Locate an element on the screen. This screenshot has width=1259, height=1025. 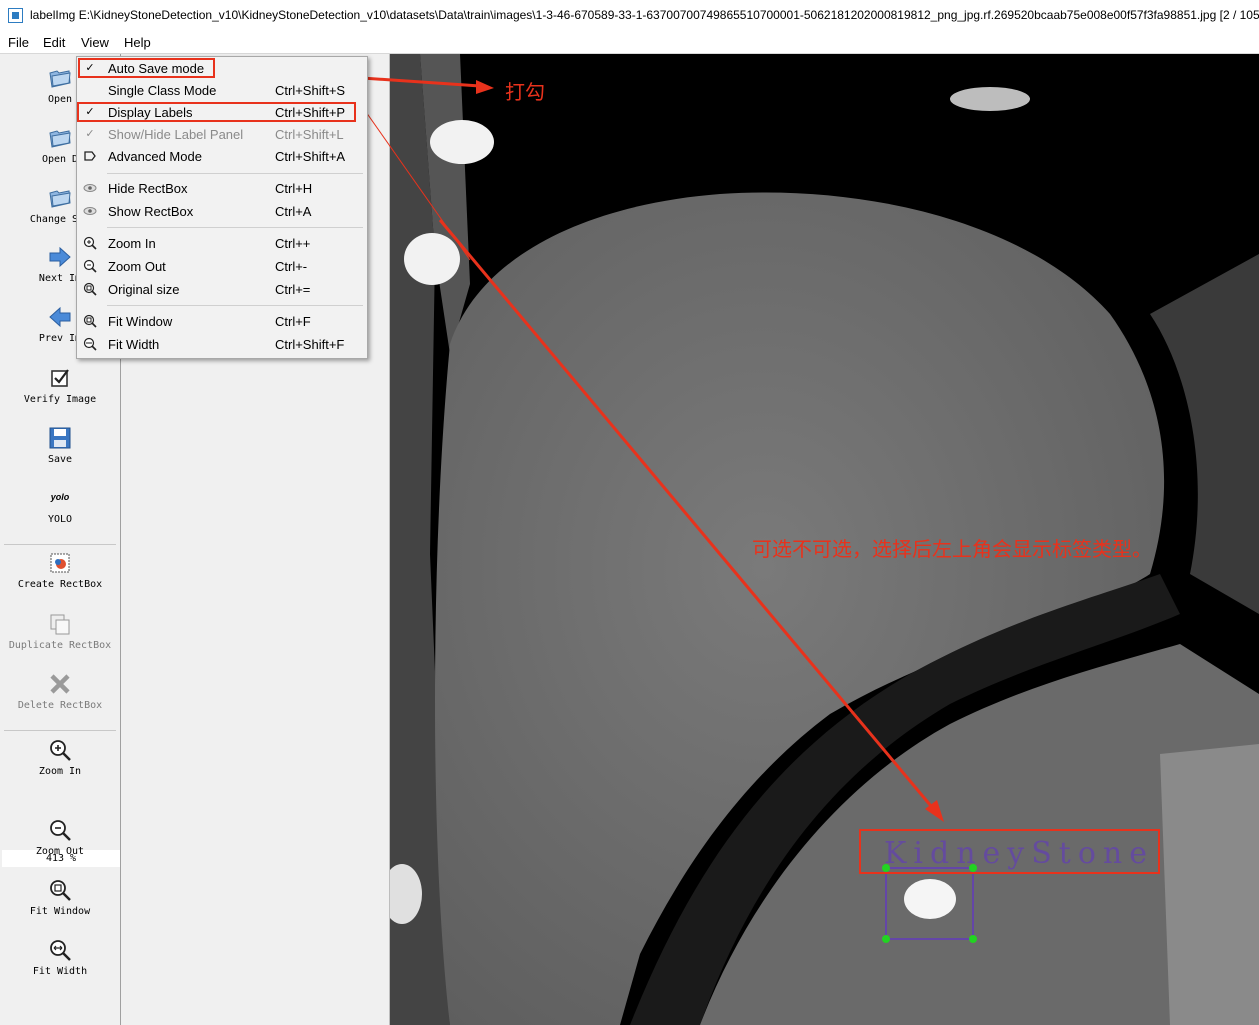
menu-item-label: Hide RectBox is located at coordinates (148, 188).